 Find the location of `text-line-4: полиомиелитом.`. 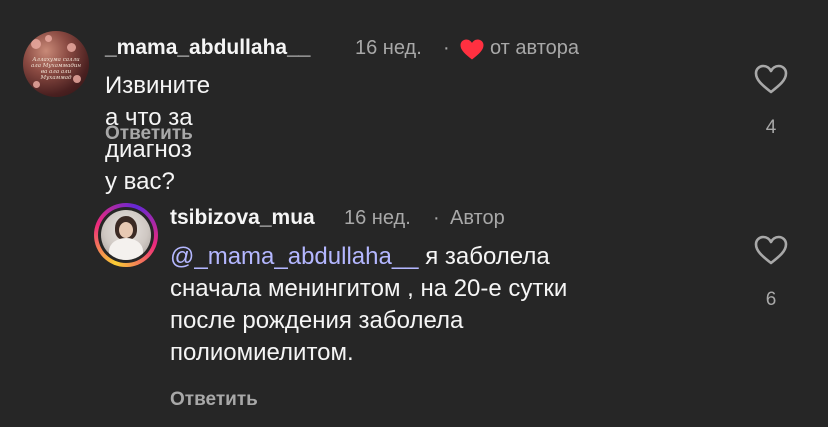

text-line-4: полиомиелитом. is located at coordinates (262, 352).